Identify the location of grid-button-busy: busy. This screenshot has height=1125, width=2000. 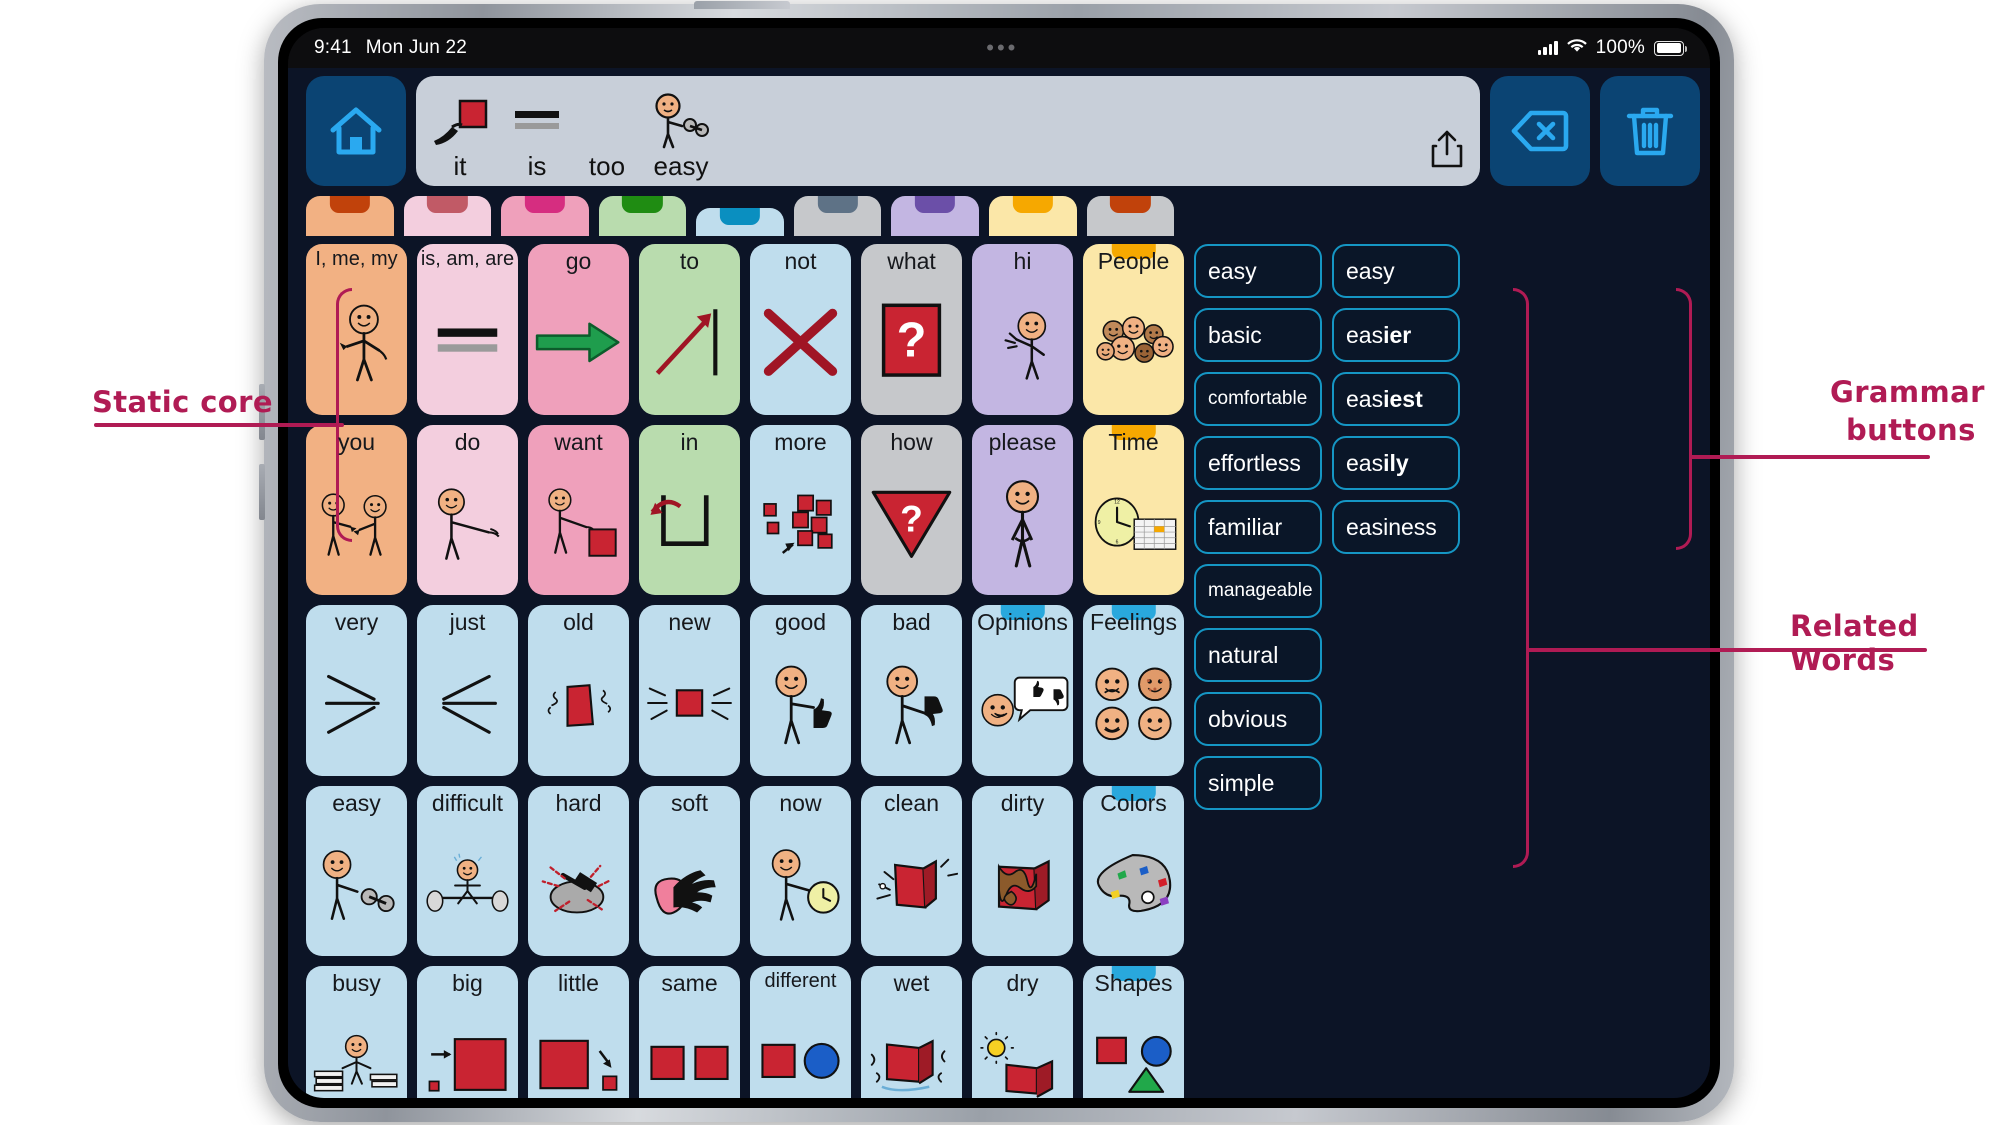
(356, 1032).